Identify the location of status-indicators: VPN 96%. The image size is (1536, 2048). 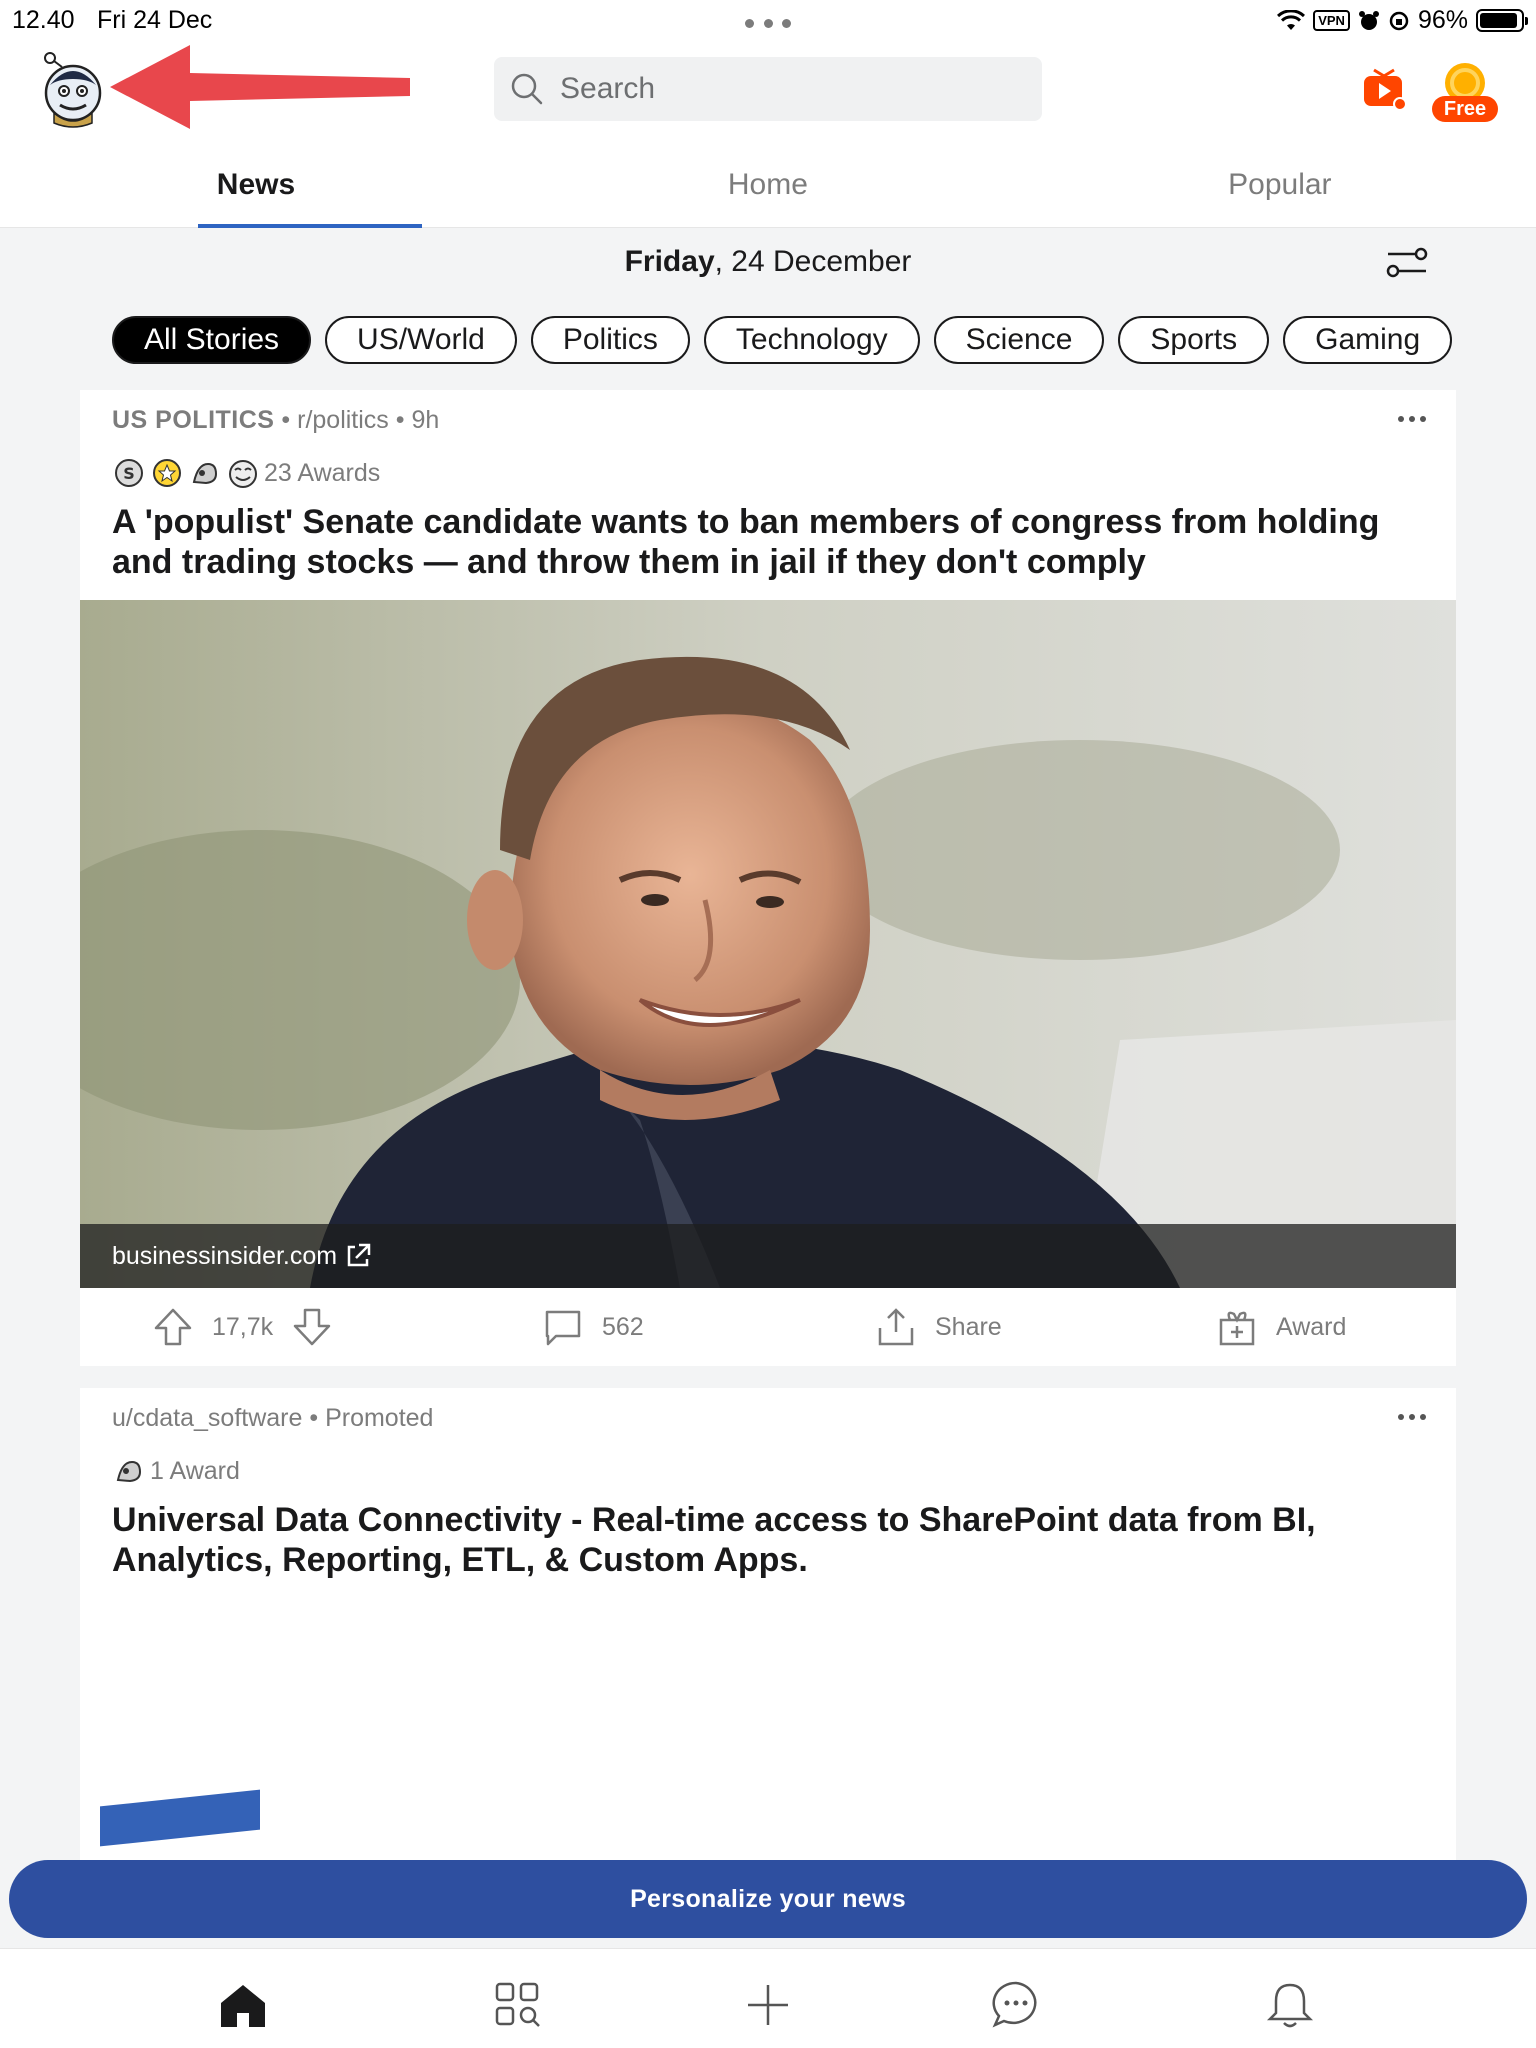
(1402, 20).